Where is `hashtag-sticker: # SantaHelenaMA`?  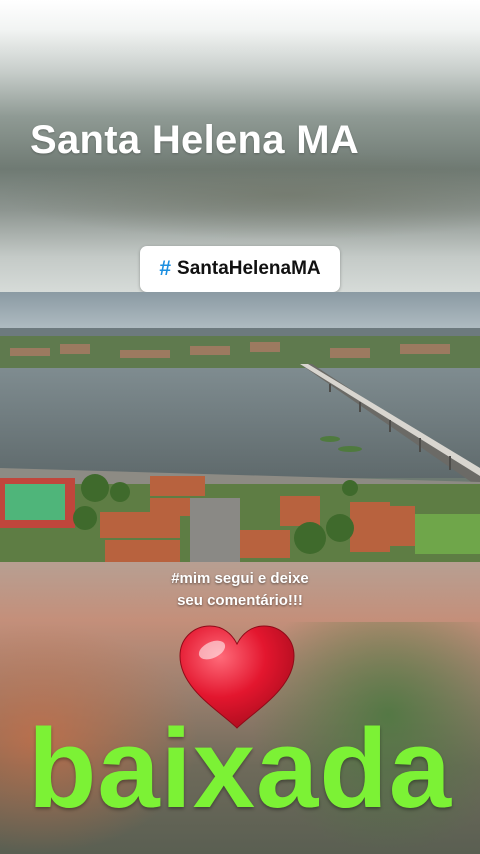
hashtag-sticker: # SantaHelenaMA is located at coordinates (240, 269).